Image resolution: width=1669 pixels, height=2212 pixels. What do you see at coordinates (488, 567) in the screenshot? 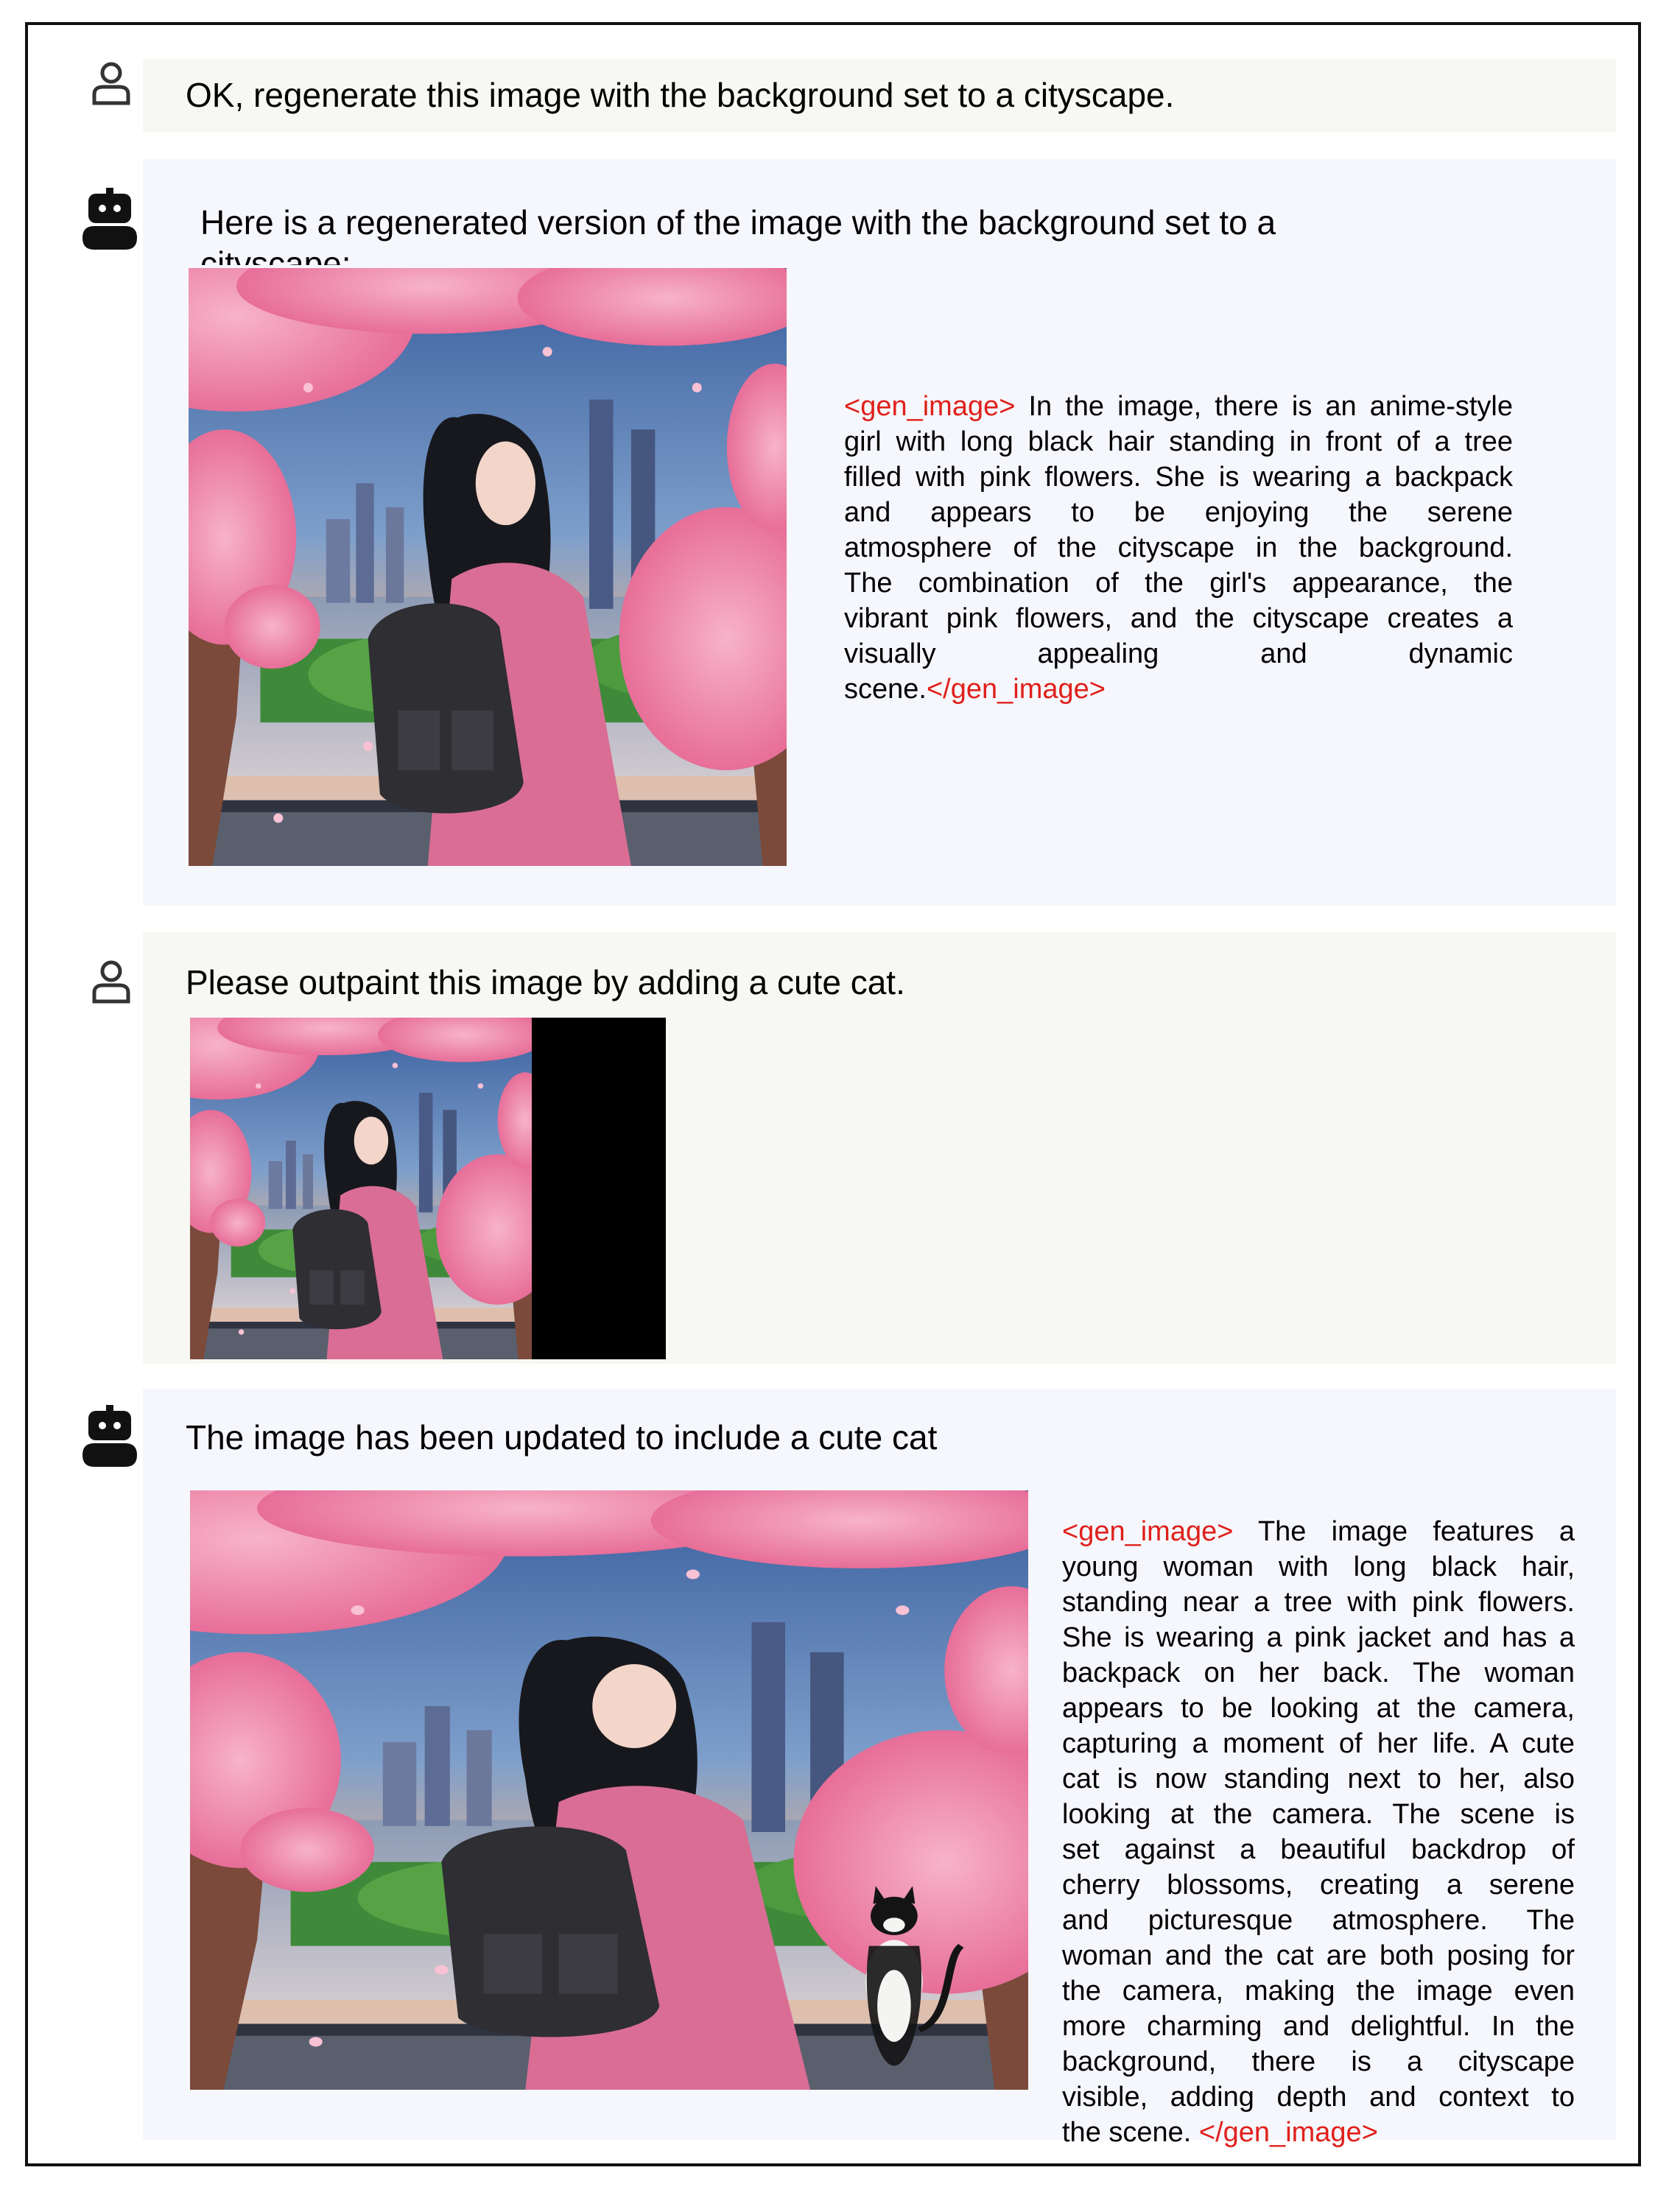
I see `generated-image-cityscape` at bounding box center [488, 567].